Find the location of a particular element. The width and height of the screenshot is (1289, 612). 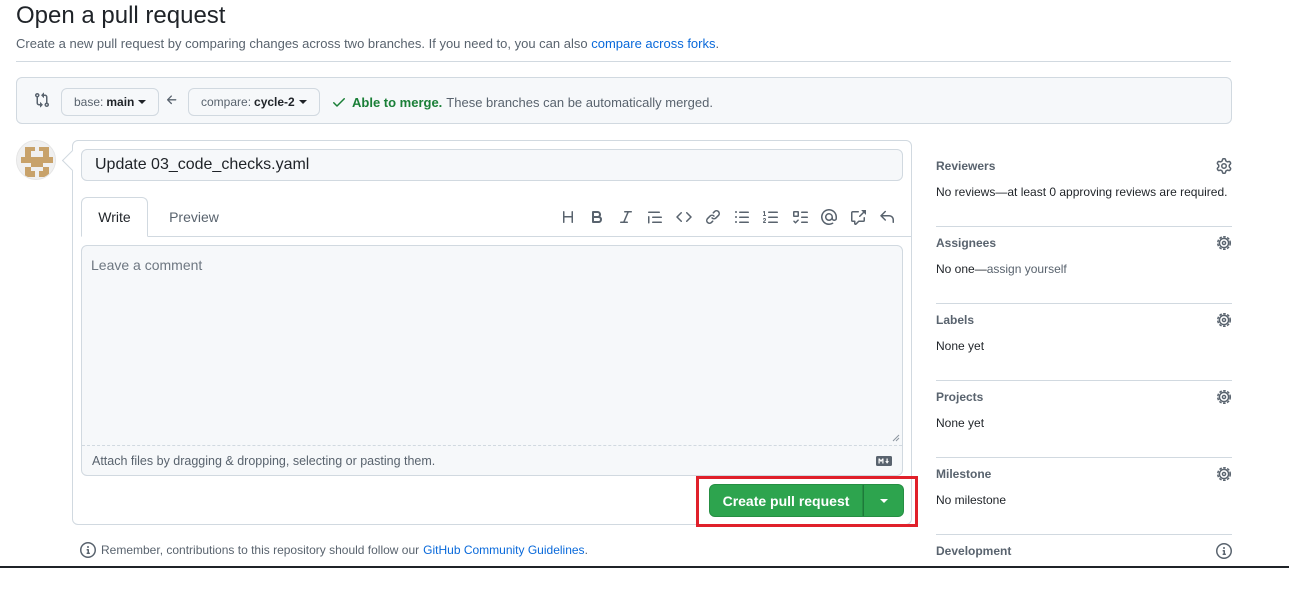

milestone-value: No milestone is located at coordinates (971, 500).